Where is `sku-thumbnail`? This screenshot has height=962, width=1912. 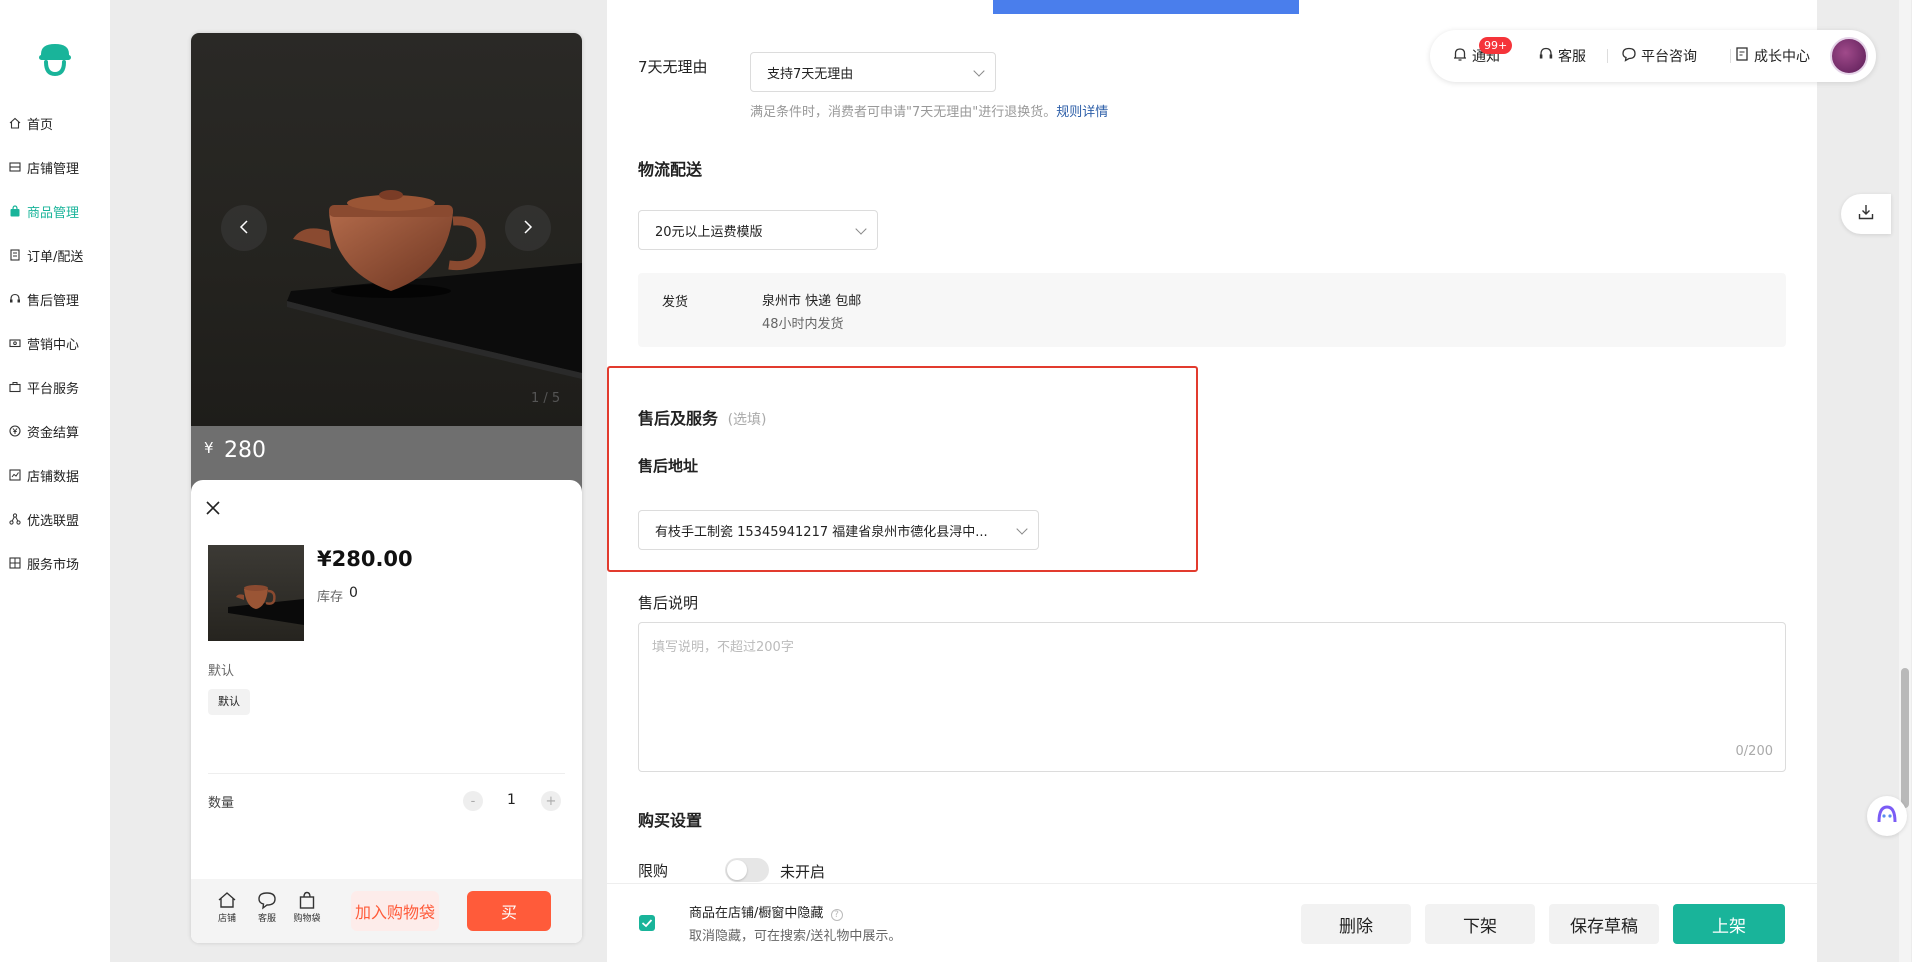
sku-thumbnail is located at coordinates (256, 593).